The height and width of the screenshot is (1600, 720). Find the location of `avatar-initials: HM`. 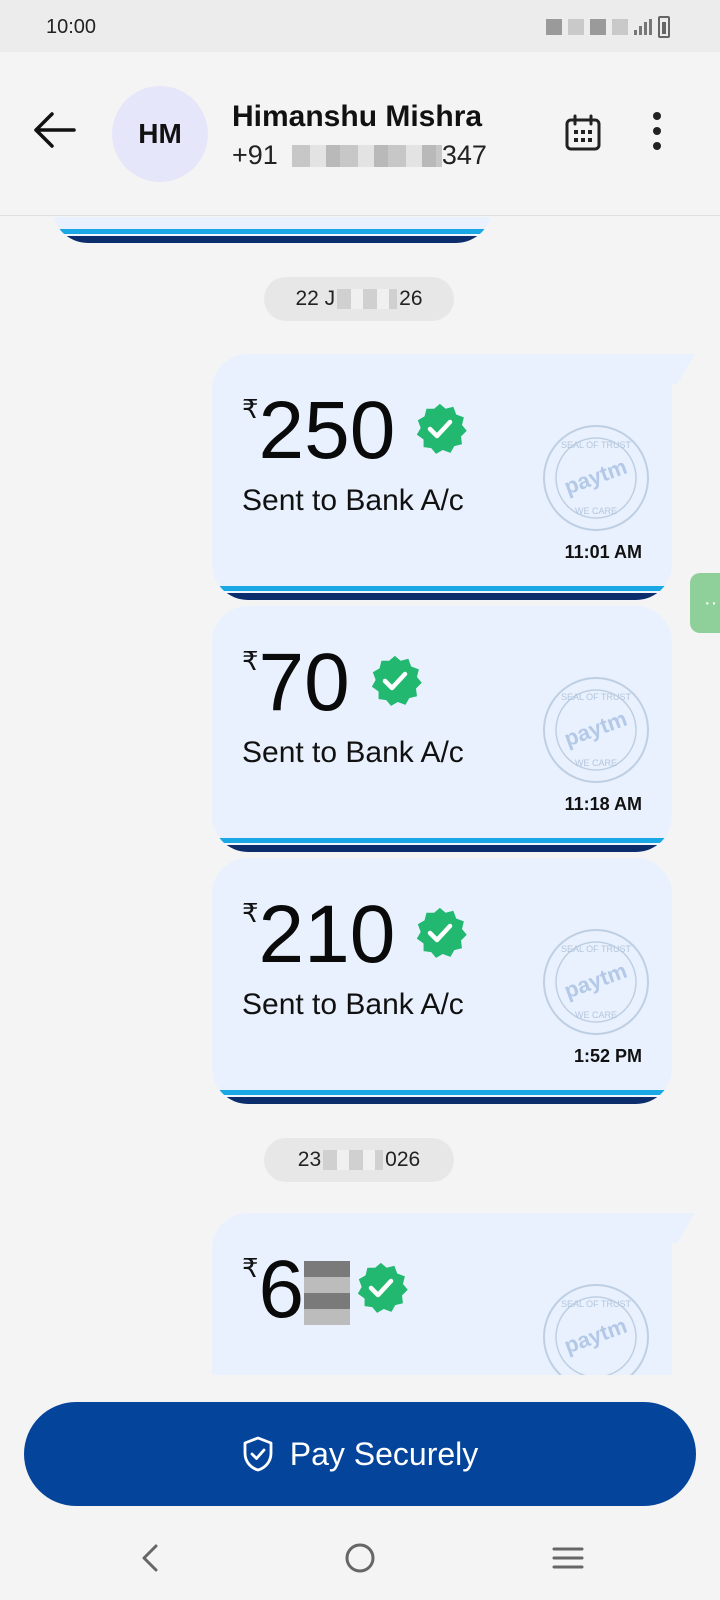

avatar-initials: HM is located at coordinates (160, 133).